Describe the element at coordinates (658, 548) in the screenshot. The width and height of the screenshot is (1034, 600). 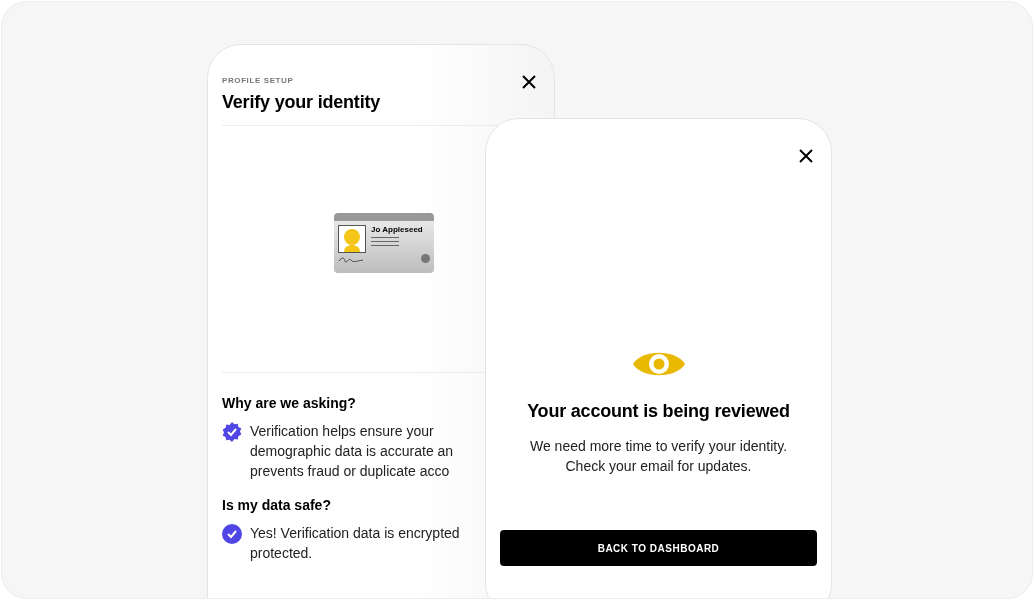
I see `back-to-dashboard-button: BACK TO DASHBOARD` at that location.